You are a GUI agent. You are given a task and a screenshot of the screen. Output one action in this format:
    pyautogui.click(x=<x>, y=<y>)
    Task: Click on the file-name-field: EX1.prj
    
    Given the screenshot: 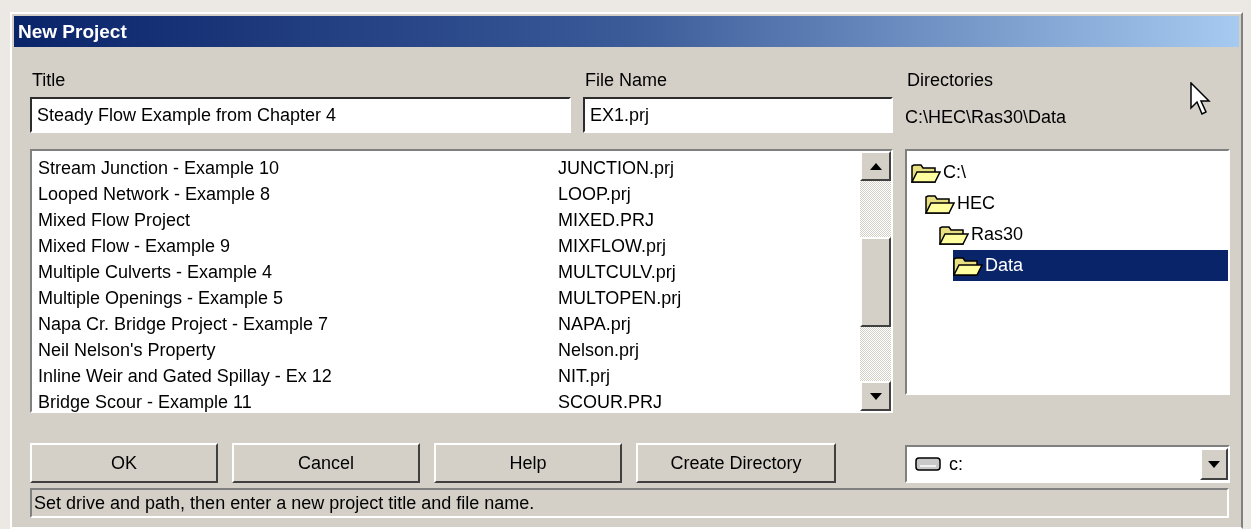 What is the action you would take?
    pyautogui.click(x=738, y=115)
    